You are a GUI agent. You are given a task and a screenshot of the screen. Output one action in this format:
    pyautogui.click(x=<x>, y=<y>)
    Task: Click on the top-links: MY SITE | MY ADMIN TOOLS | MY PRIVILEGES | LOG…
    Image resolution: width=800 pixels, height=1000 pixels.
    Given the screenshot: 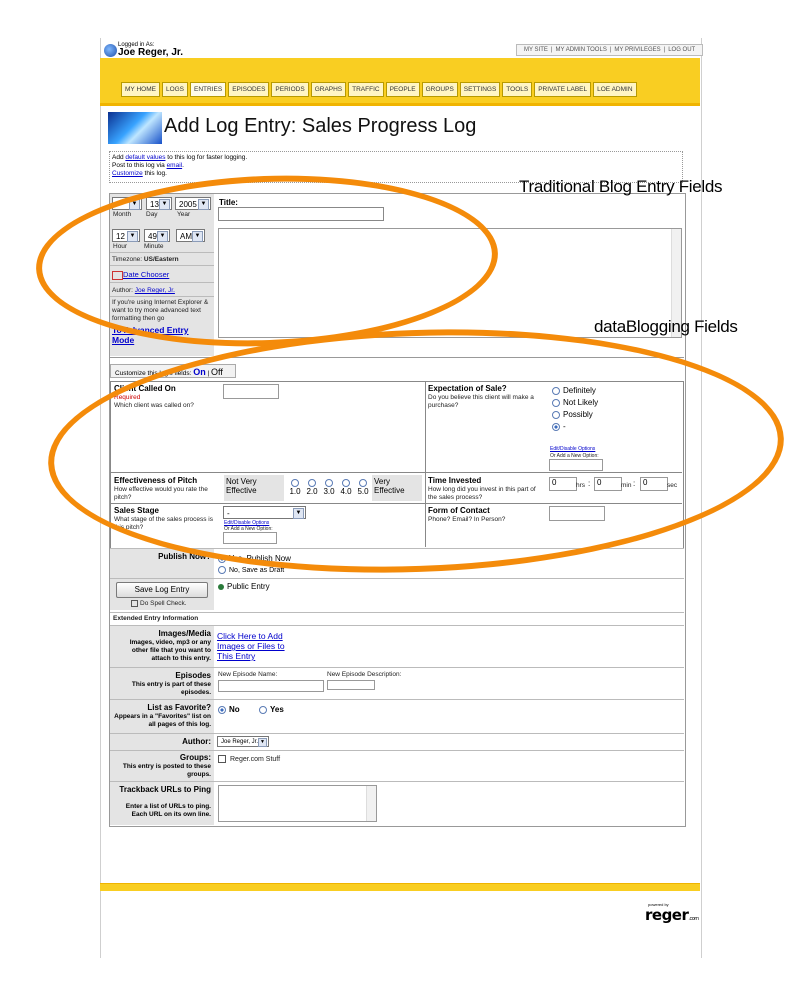 What is the action you would take?
    pyautogui.click(x=610, y=50)
    